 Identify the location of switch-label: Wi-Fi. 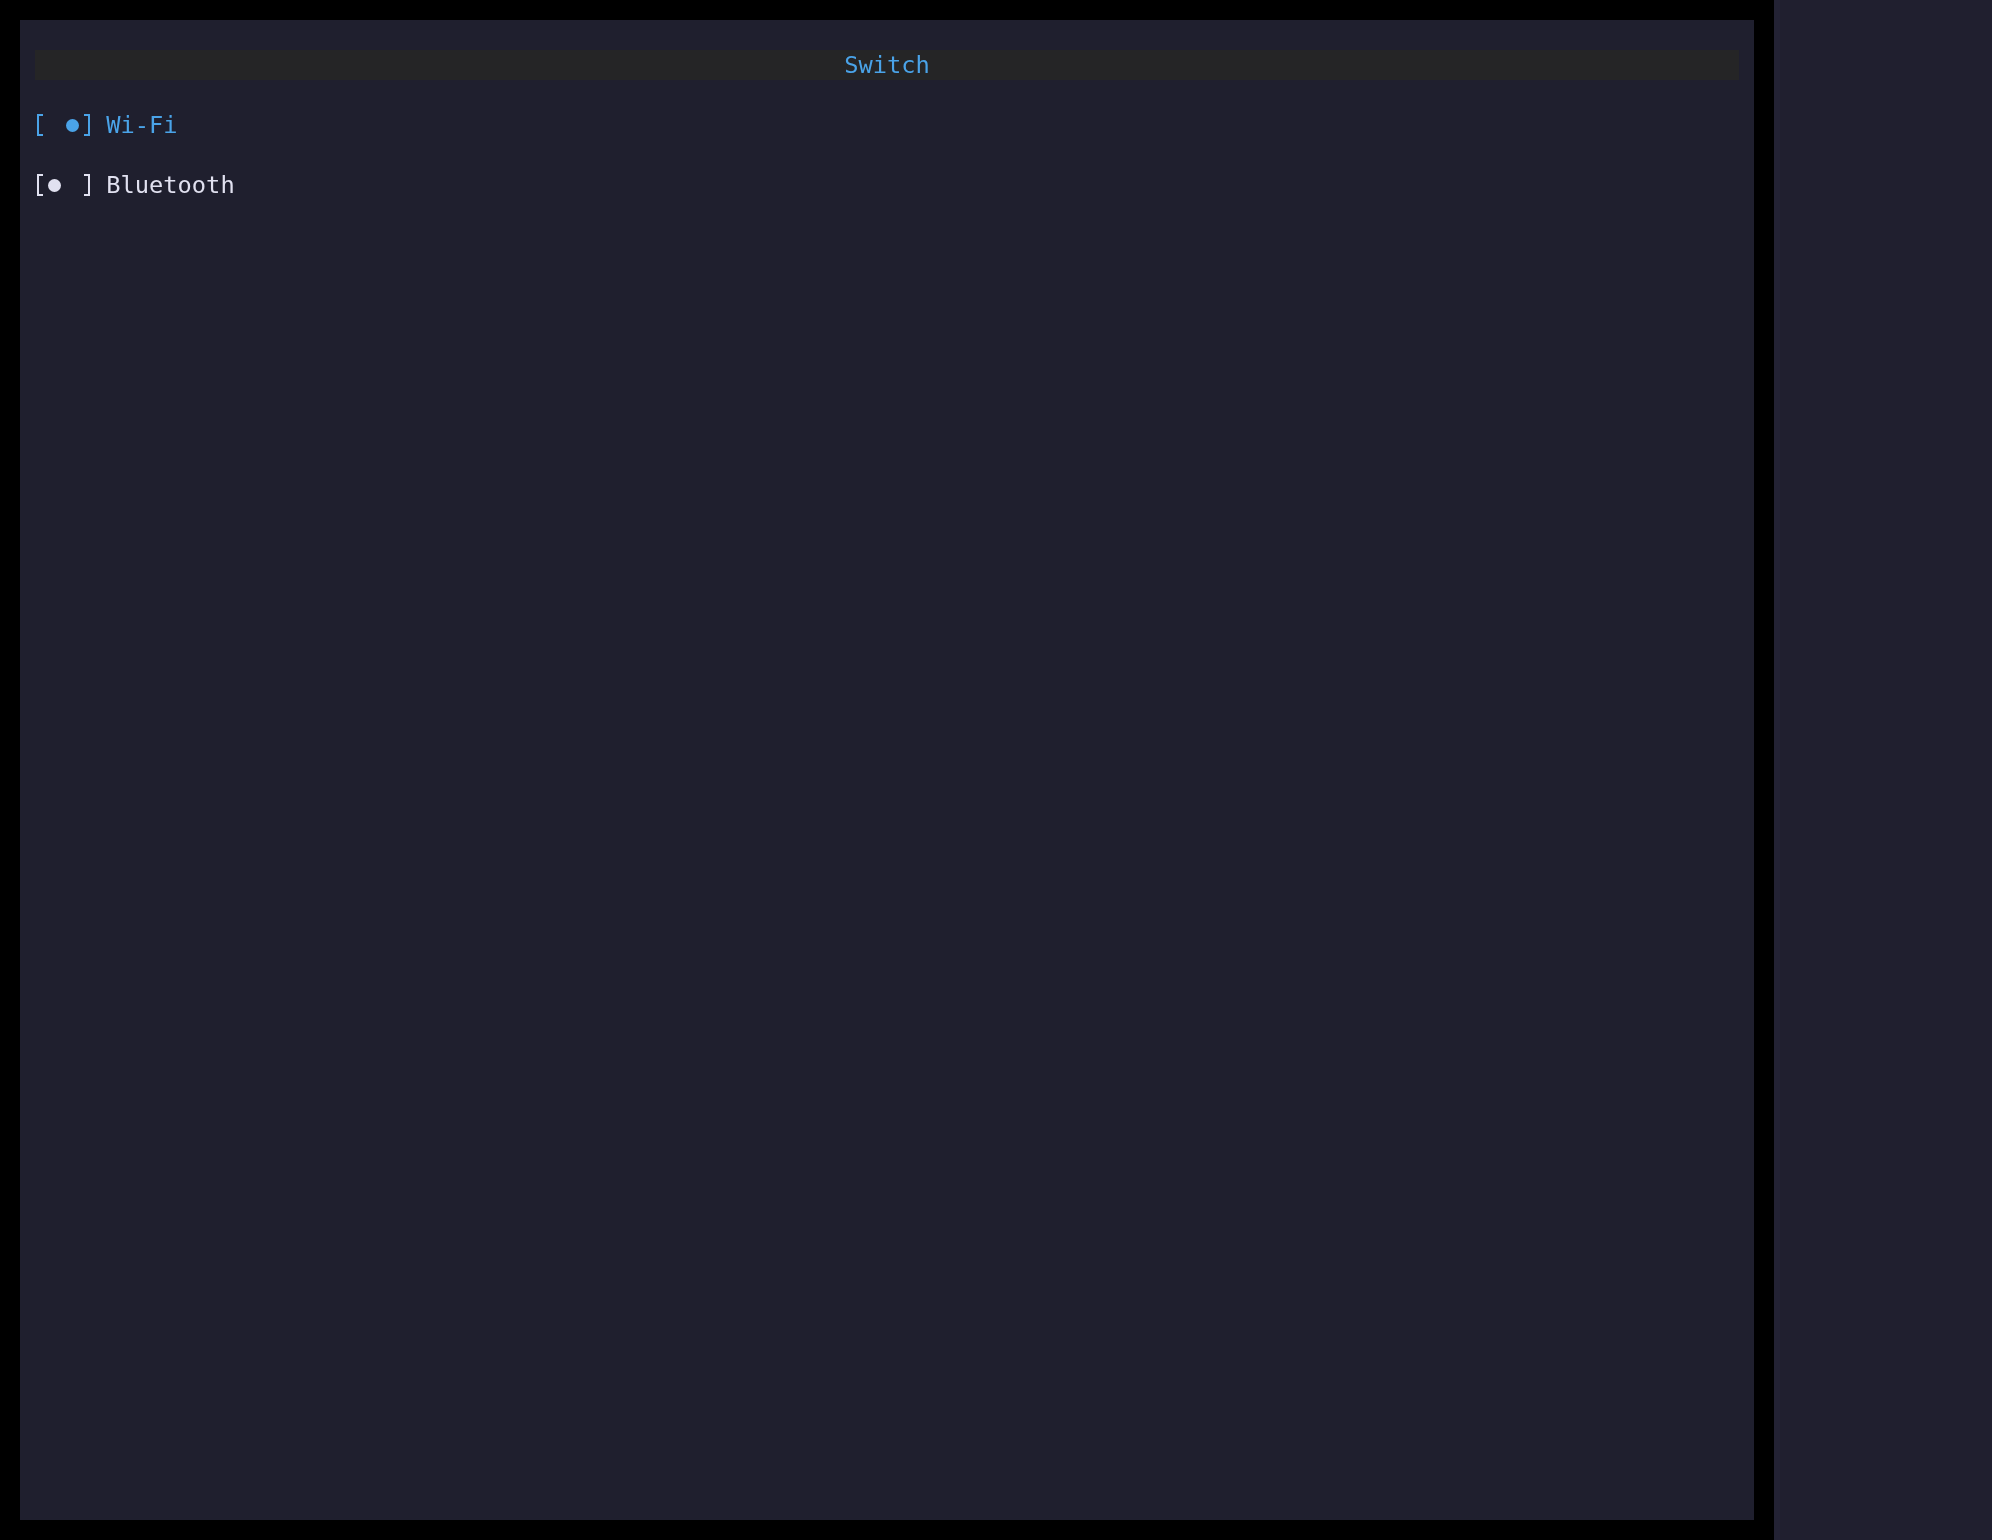
(142, 125).